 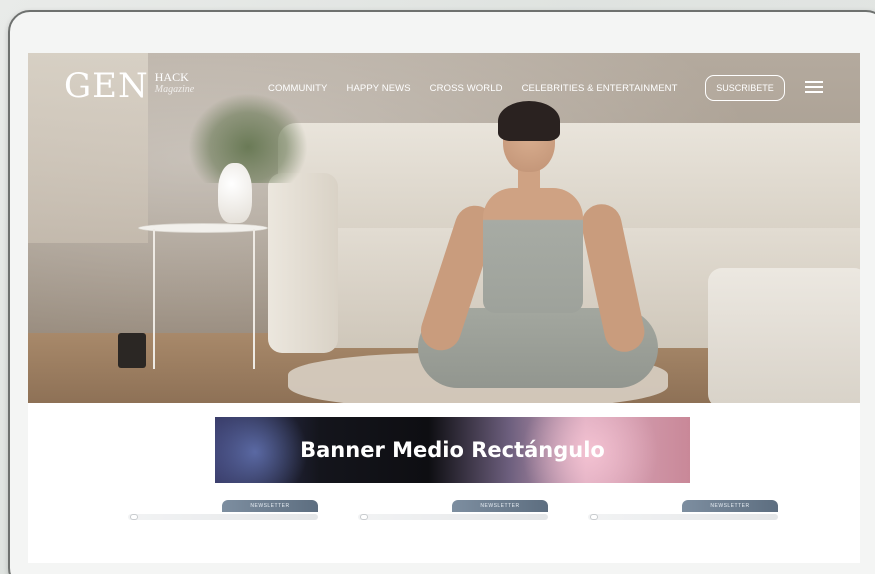 What do you see at coordinates (600, 88) in the screenshot?
I see `menu-item-celebrities-entertainment: CELEBRITIES & ENTERTAINMENT` at bounding box center [600, 88].